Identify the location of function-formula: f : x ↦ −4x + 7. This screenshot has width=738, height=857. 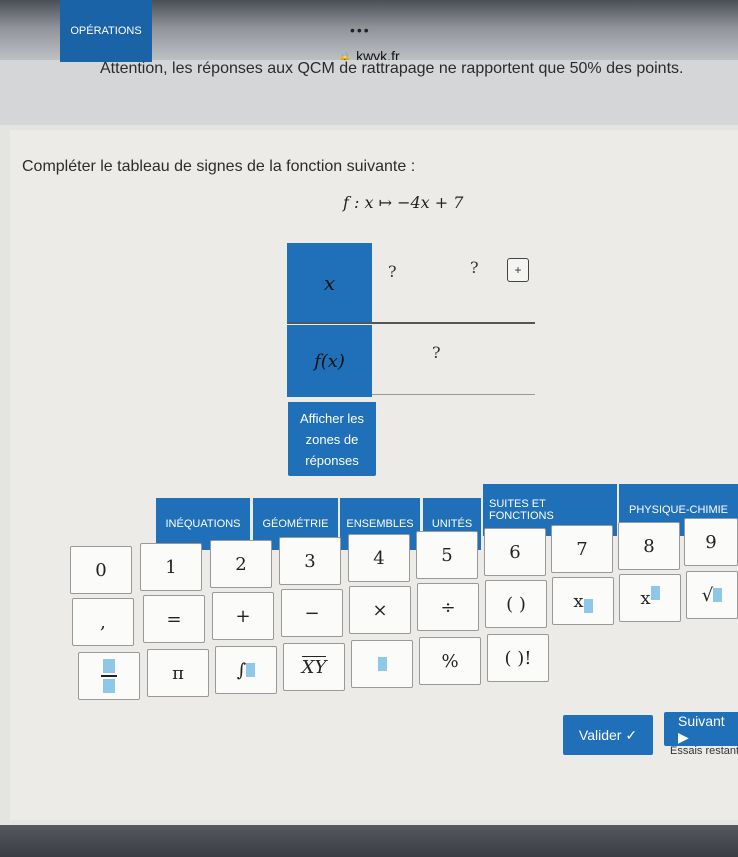
(403, 202).